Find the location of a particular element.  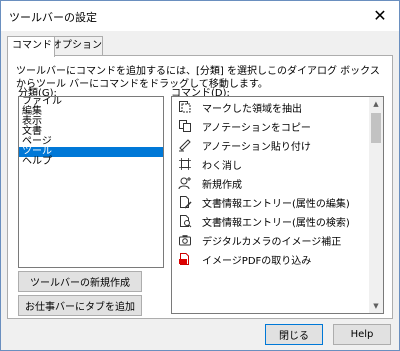

new-user-icon is located at coordinates (185, 183).